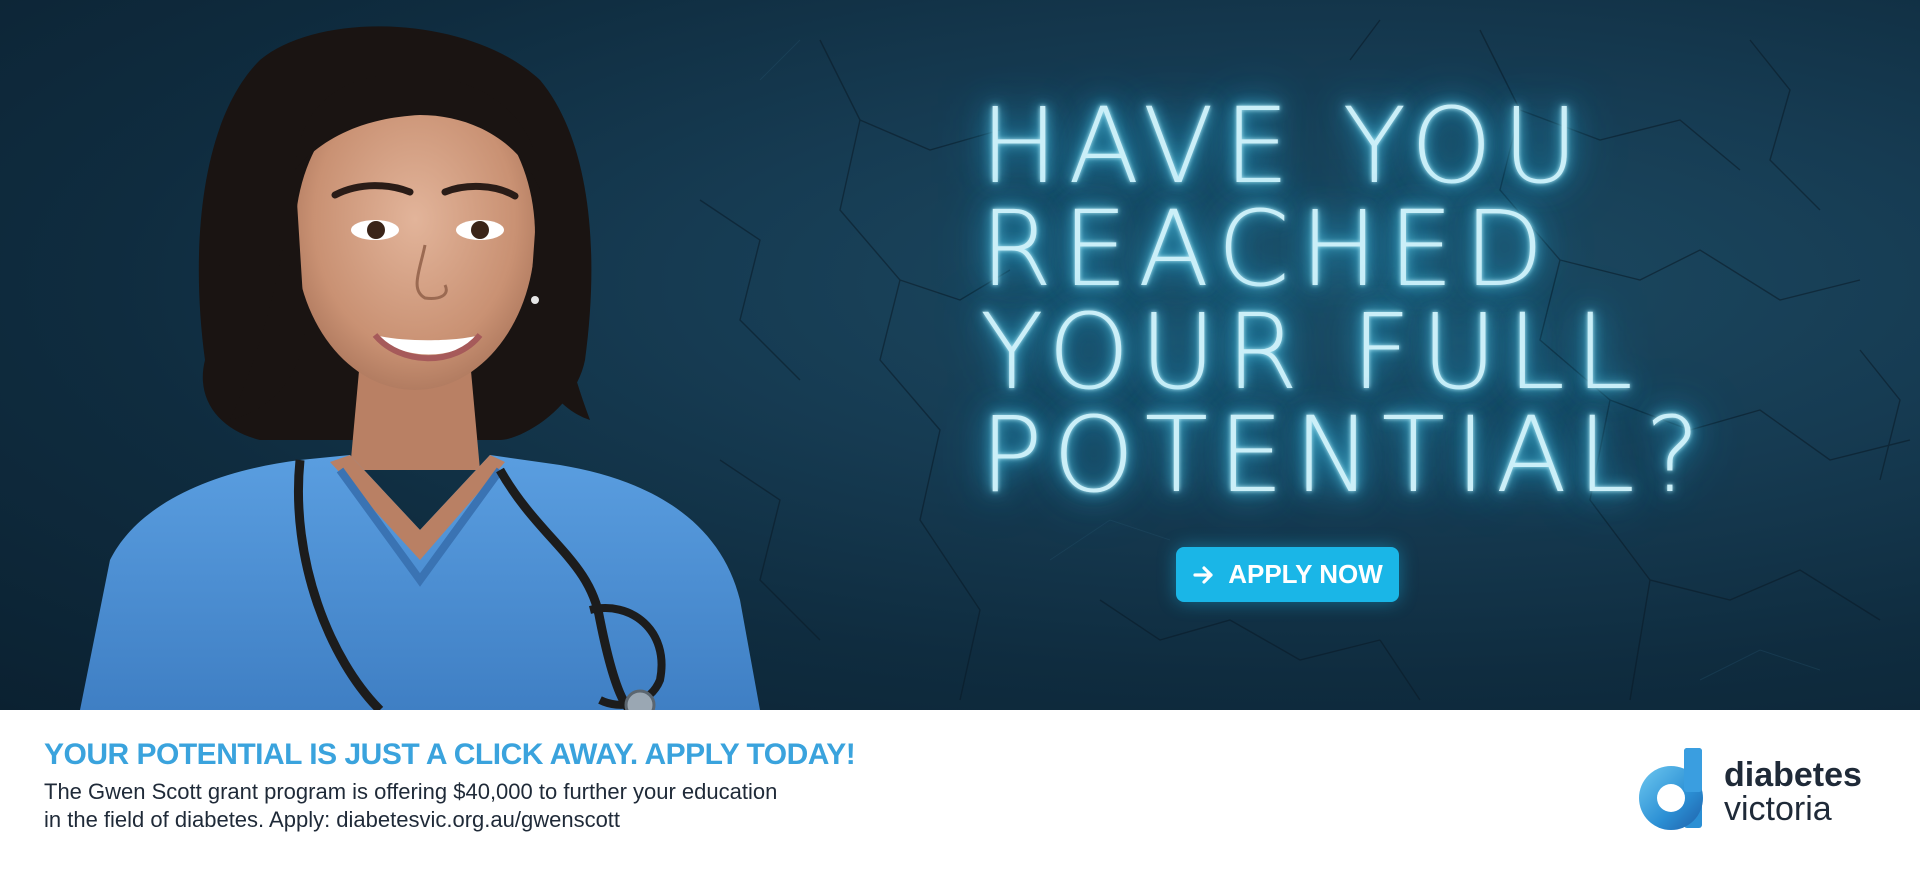  What do you see at coordinates (1305, 574) in the screenshot?
I see `apply-now-label: APPLY NOW` at bounding box center [1305, 574].